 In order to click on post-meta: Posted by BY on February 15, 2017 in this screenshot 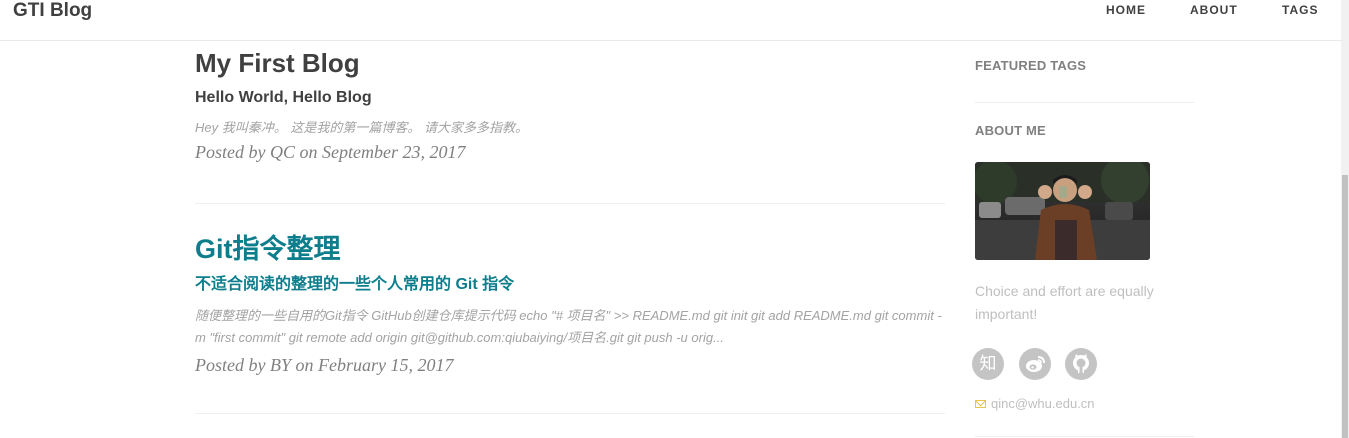, I will do `click(324, 365)`.